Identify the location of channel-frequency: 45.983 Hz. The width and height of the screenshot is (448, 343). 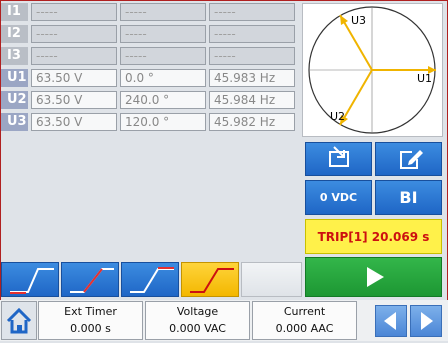
(252, 78).